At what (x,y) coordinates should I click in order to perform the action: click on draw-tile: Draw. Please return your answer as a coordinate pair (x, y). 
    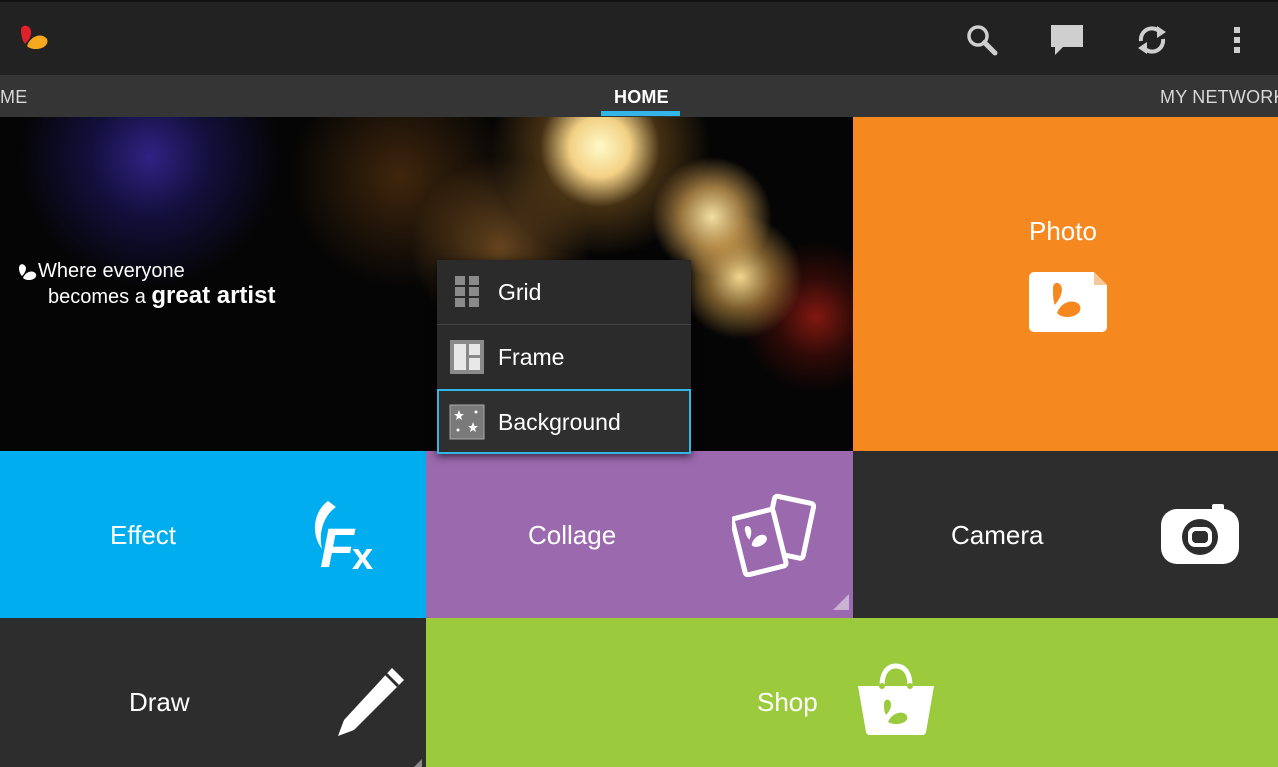
    Looking at the image, I should click on (213, 692).